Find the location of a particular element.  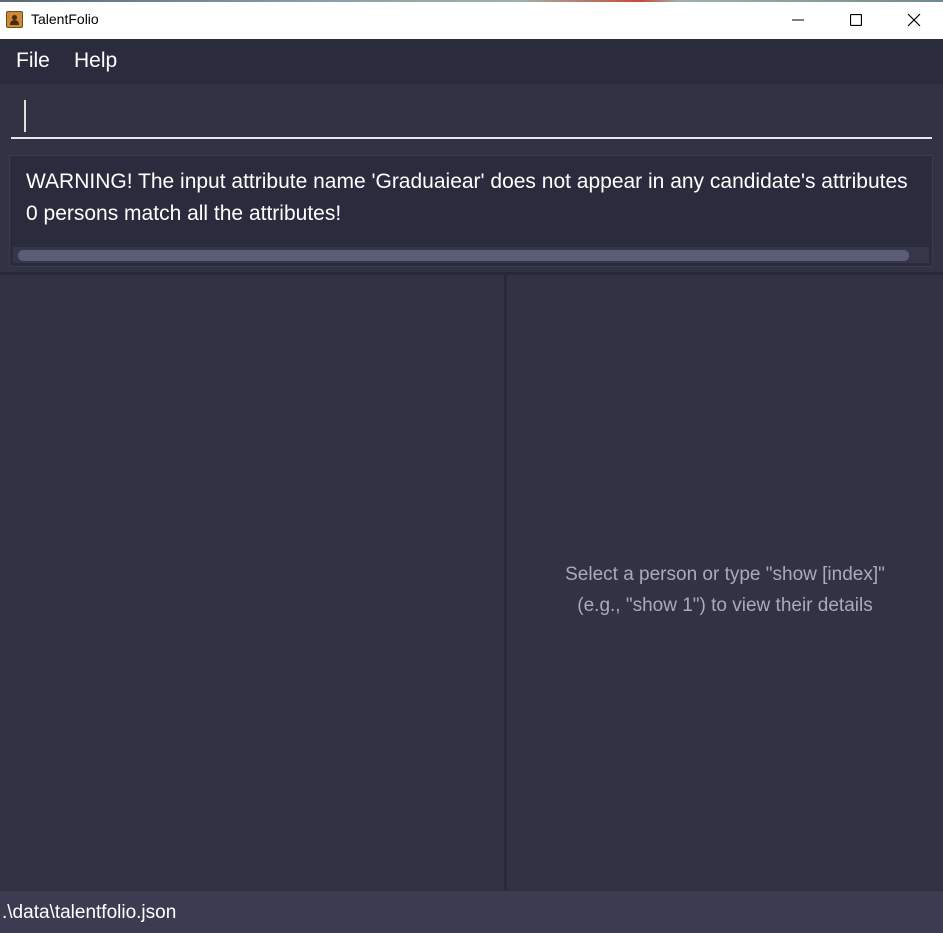

command-box is located at coordinates (471, 116).